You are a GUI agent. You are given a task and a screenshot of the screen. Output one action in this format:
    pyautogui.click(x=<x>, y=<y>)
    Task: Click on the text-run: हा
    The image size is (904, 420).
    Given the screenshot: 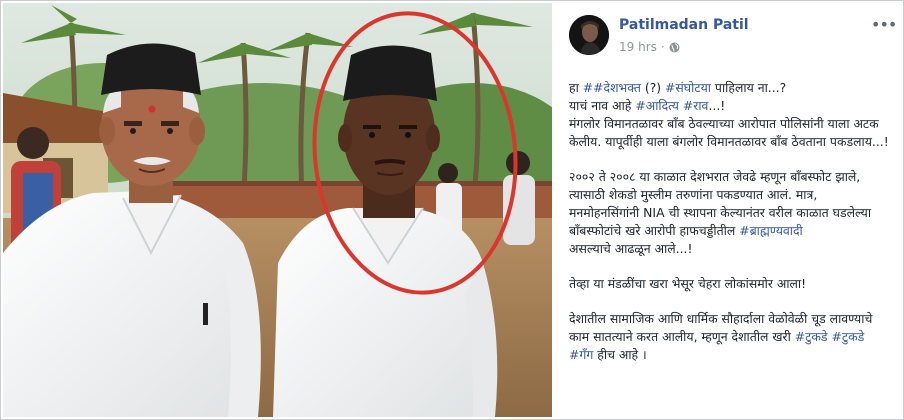 What is the action you would take?
    pyautogui.click(x=576, y=87)
    